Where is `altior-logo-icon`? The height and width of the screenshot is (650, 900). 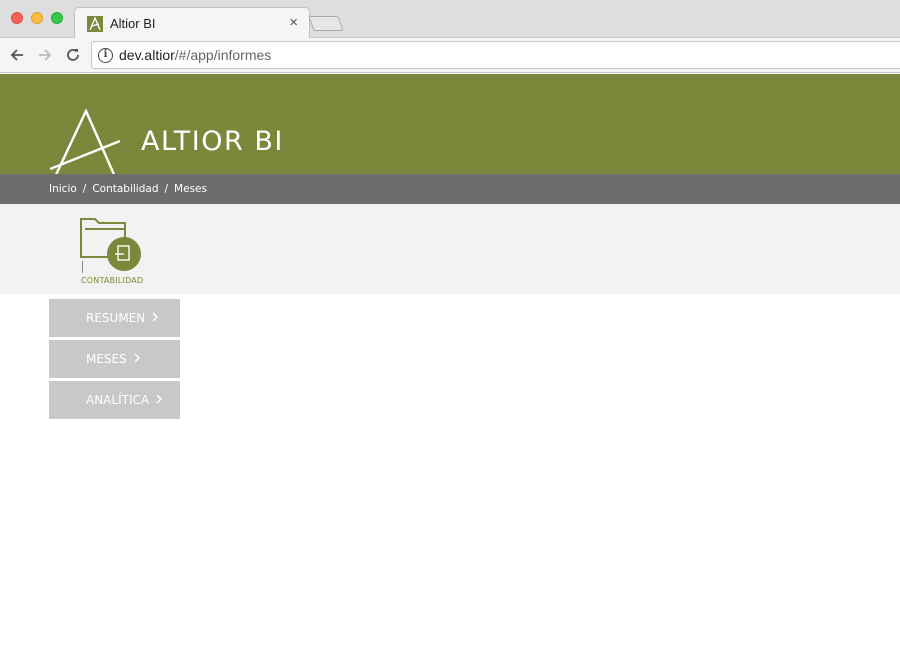 altior-logo-icon is located at coordinates (87, 141).